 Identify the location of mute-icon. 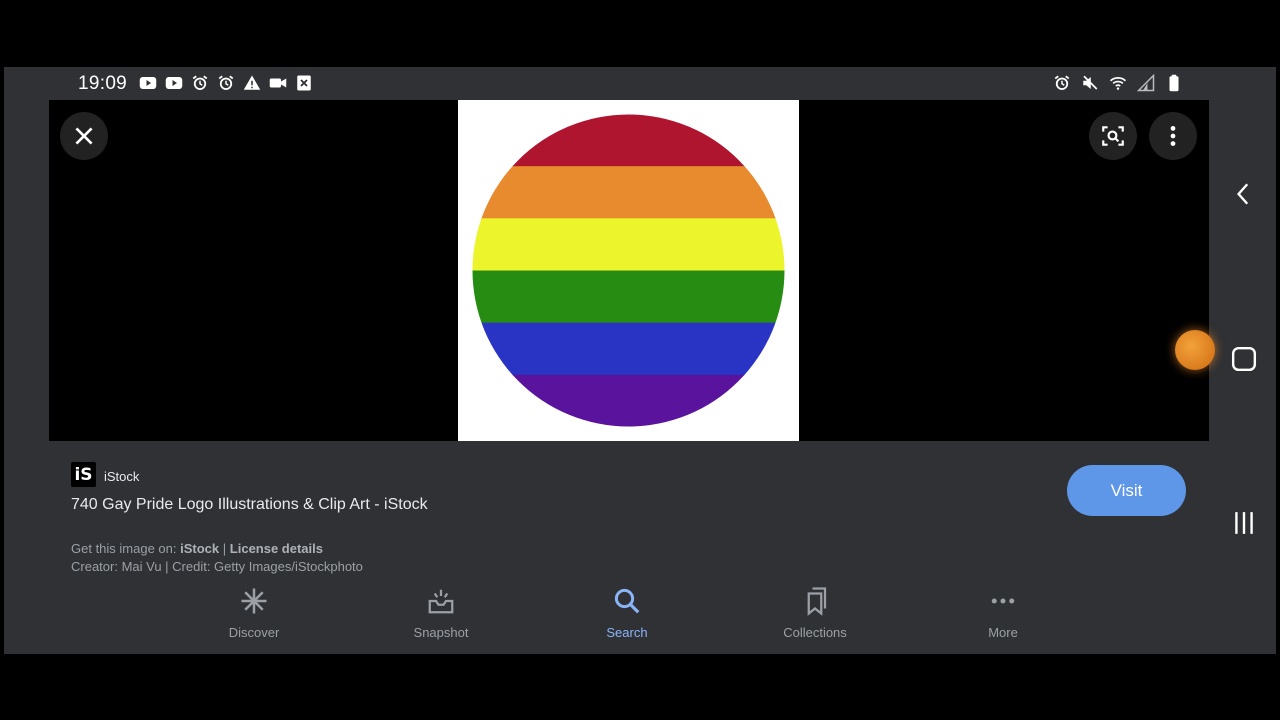
(1090, 83).